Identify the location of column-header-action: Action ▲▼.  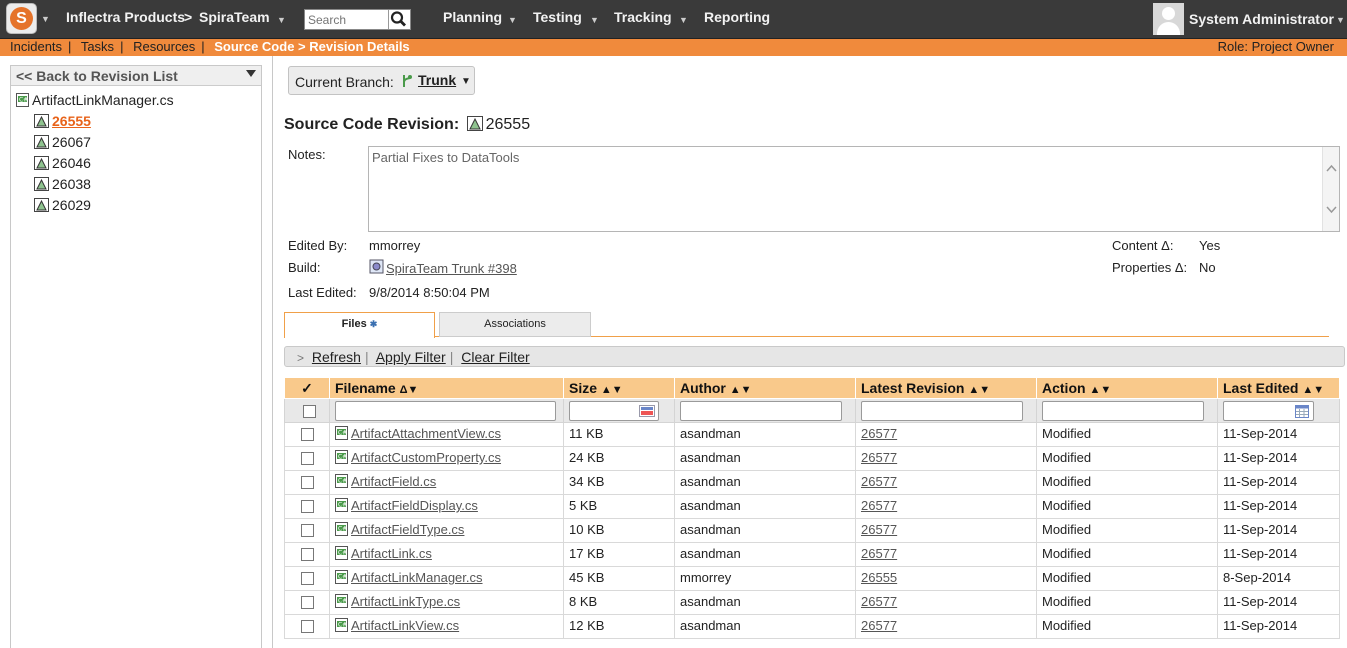
(1127, 388).